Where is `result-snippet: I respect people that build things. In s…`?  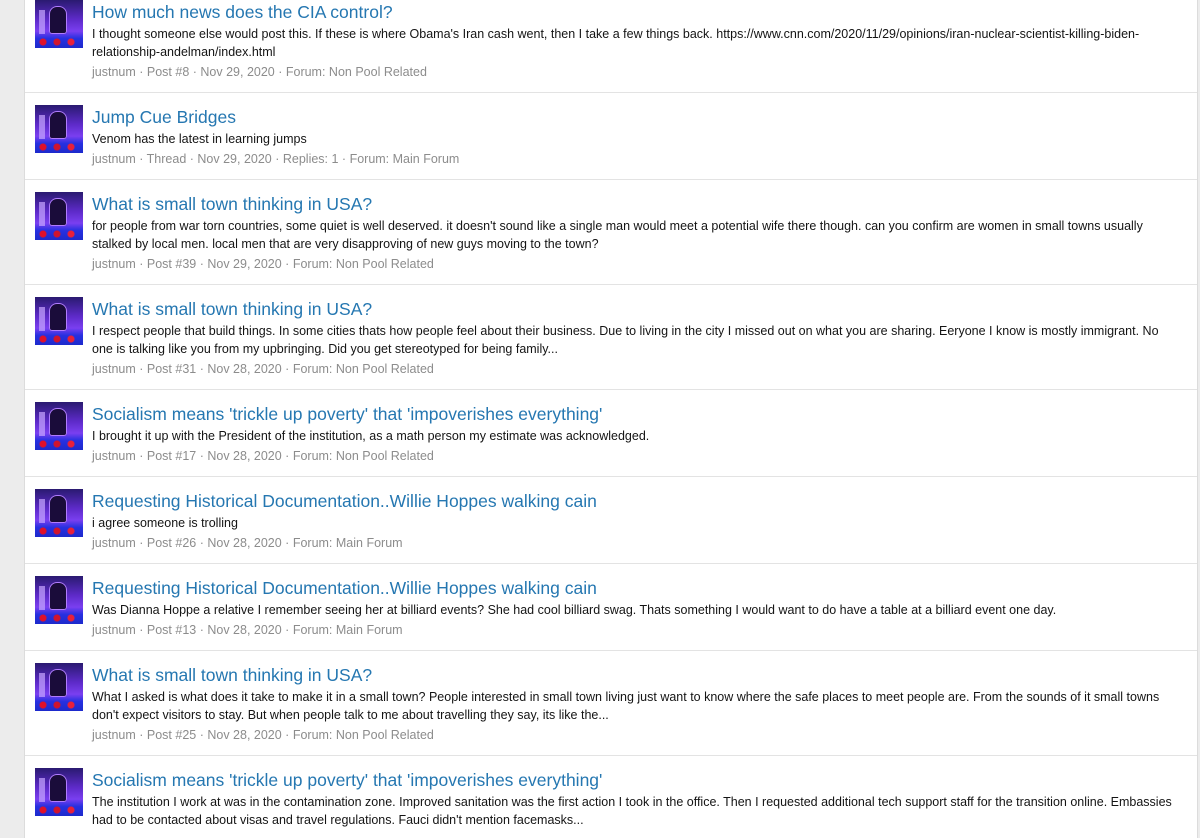
result-snippet: I respect people that build things. In s… is located at coordinates (625, 340).